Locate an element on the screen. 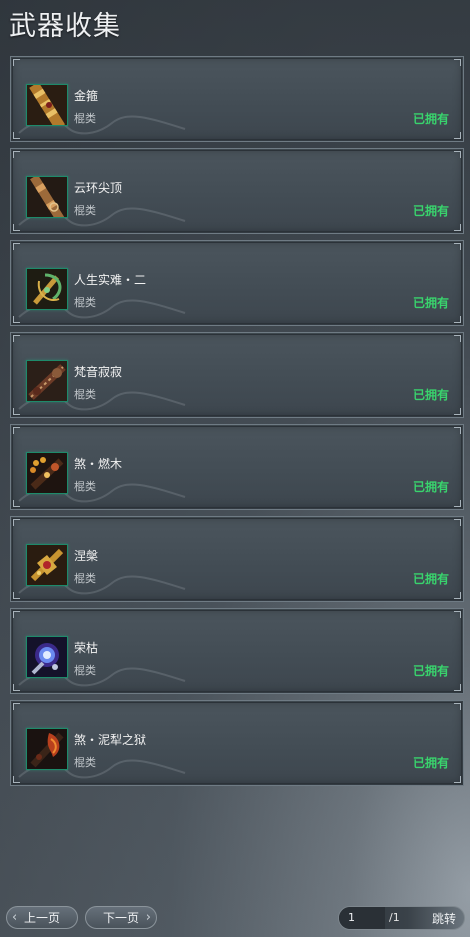  burning-wood-staff-icon is located at coordinates (47, 473).